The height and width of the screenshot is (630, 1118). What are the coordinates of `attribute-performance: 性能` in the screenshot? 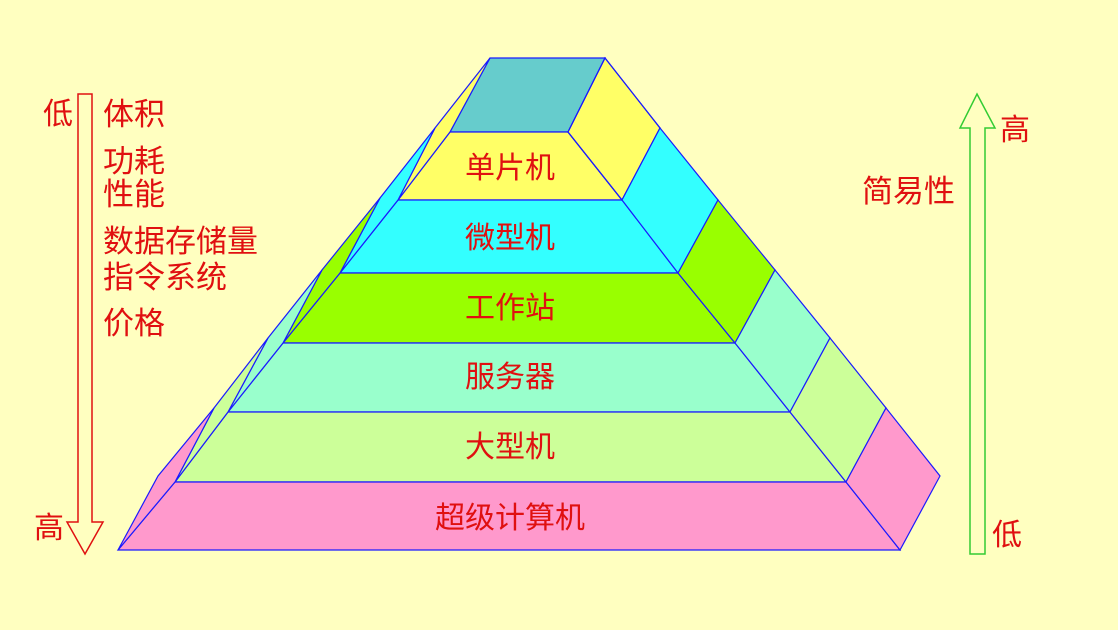 It's located at (134, 195).